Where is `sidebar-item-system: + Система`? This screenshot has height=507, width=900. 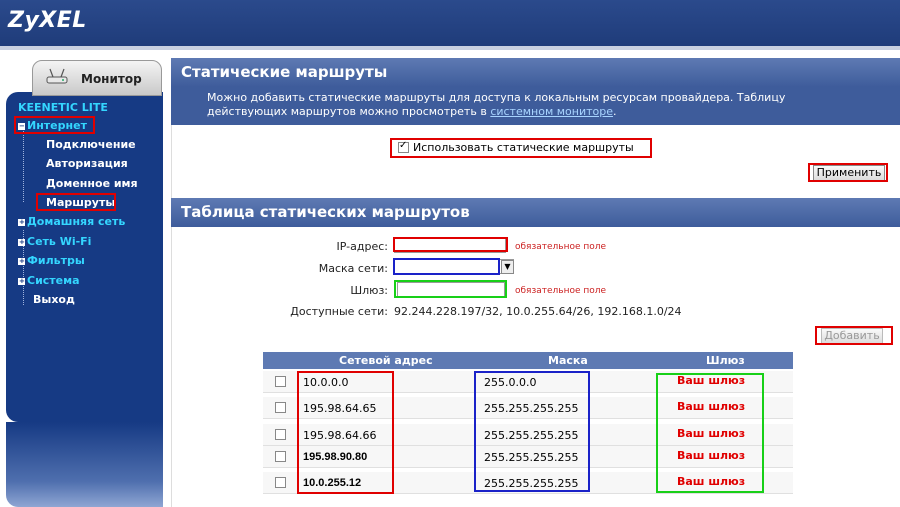
sidebar-item-system: + Система is located at coordinates (49, 280).